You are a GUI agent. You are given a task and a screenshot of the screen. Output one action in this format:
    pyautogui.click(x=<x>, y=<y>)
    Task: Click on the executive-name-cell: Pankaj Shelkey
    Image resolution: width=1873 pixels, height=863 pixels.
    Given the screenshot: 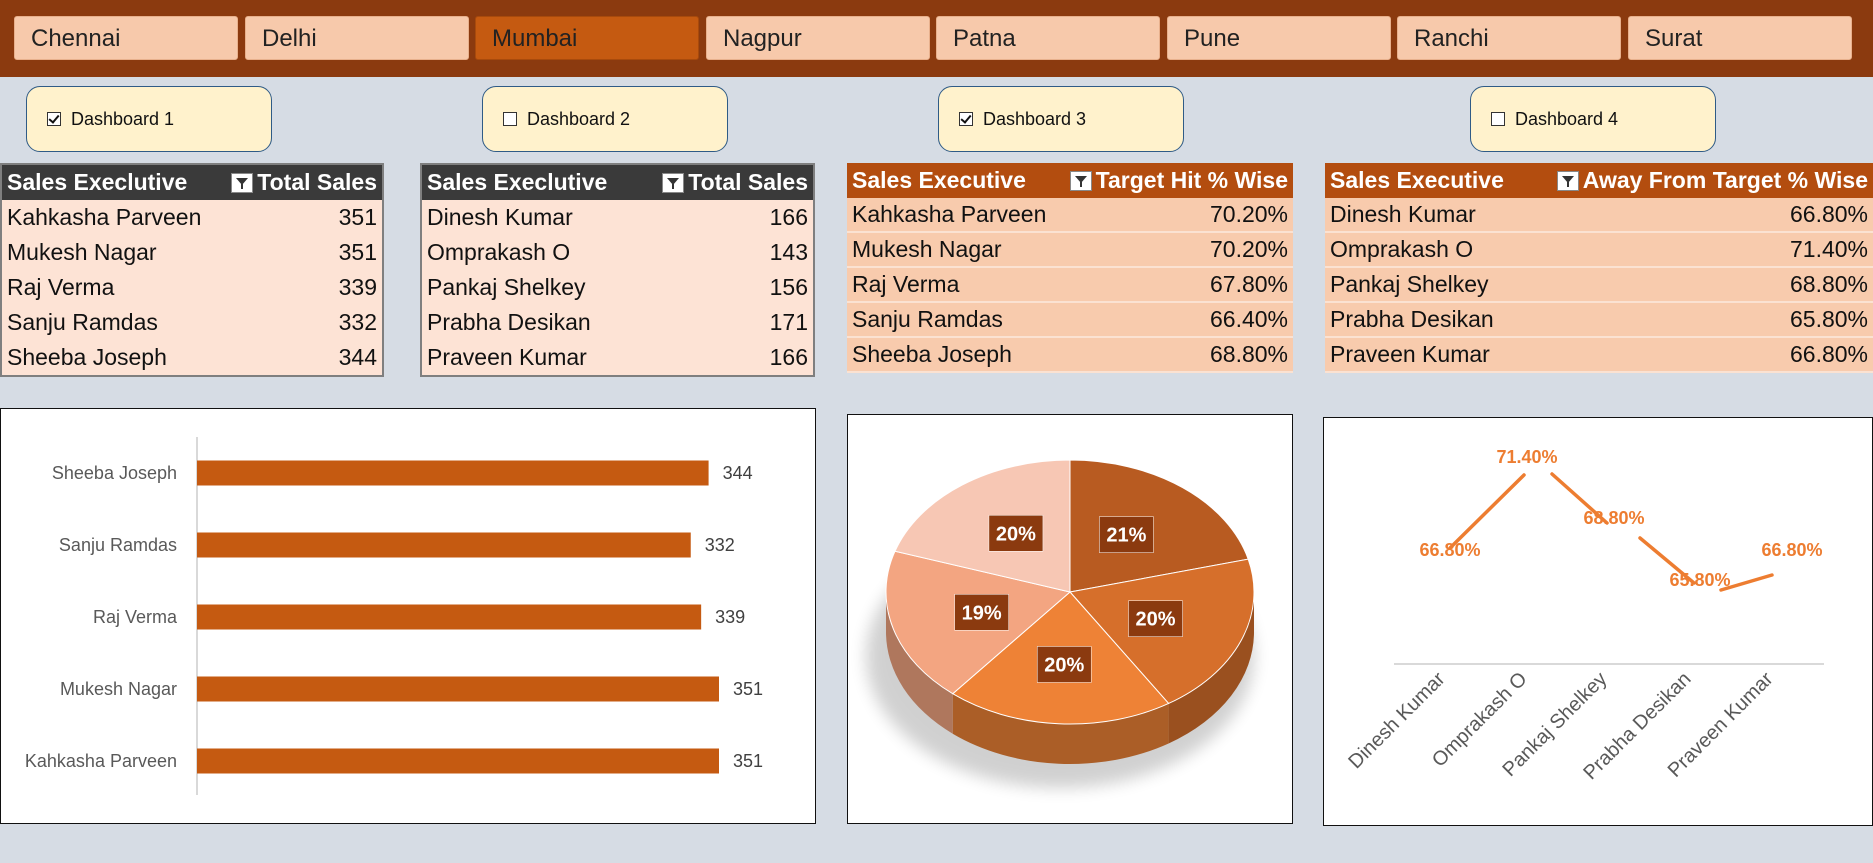 What is the action you would take?
    pyautogui.click(x=1409, y=284)
    